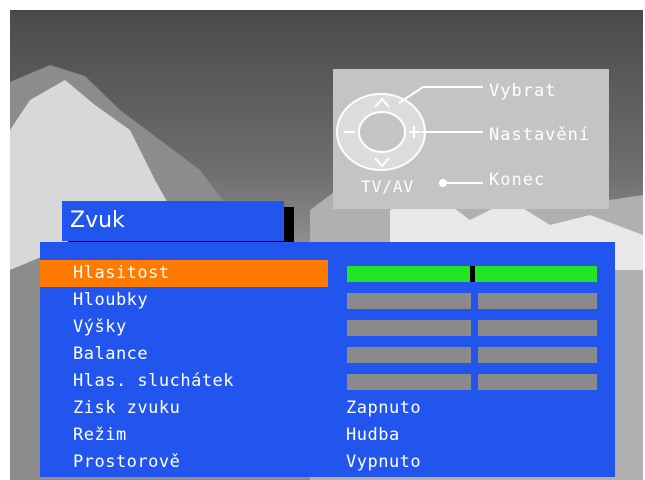 The image size is (645, 480). Describe the element at coordinates (184, 462) in the screenshot. I see `menu-item-surround: Prostorově` at that location.